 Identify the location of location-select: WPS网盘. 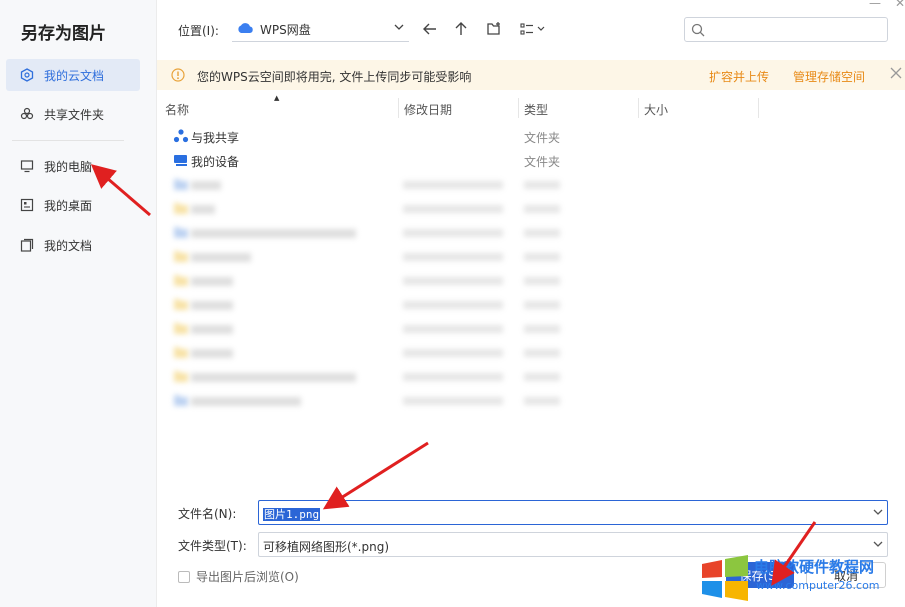
(320, 29).